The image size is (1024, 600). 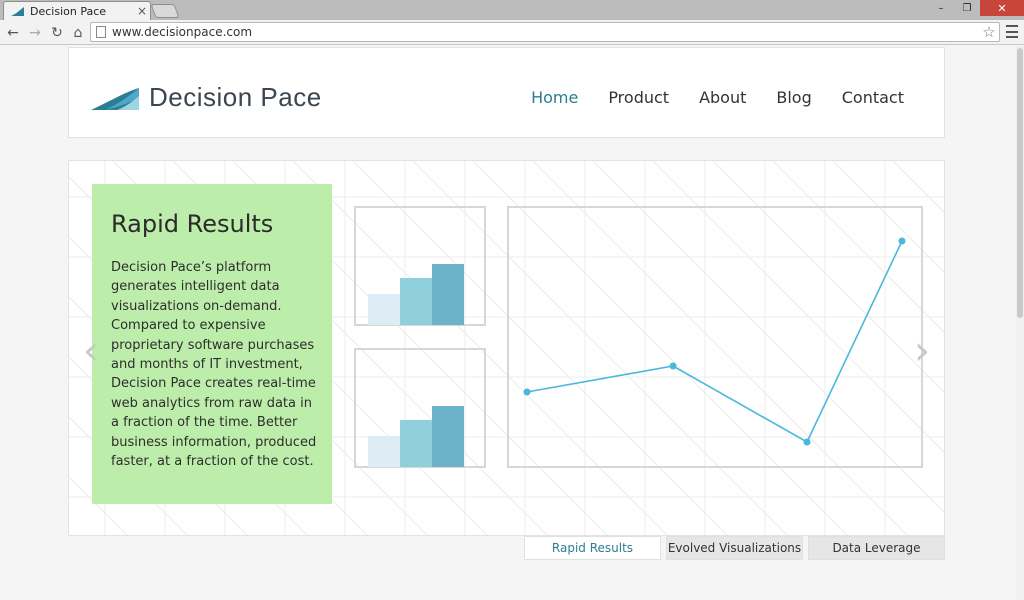 I want to click on nav-home: Home, so click(x=554, y=97).